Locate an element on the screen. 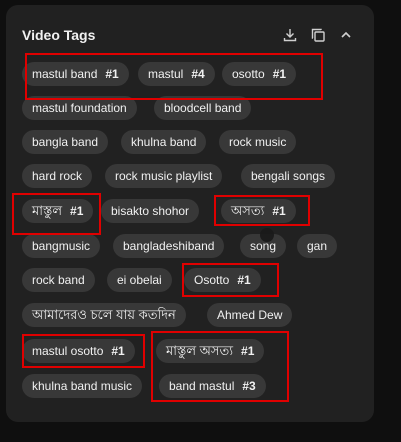 Image resolution: width=401 pixels, height=442 pixels. tag-name: mastul foundation is located at coordinates (79, 108).